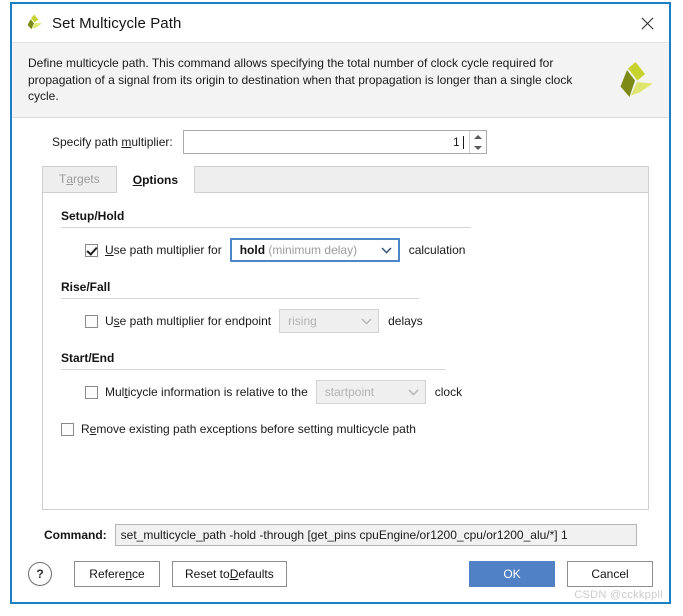 Image resolution: width=683 pixels, height=616 pixels. Describe the element at coordinates (229, 574) in the screenshot. I see `reset-to-defaults-button: Reset to Defaults` at that location.